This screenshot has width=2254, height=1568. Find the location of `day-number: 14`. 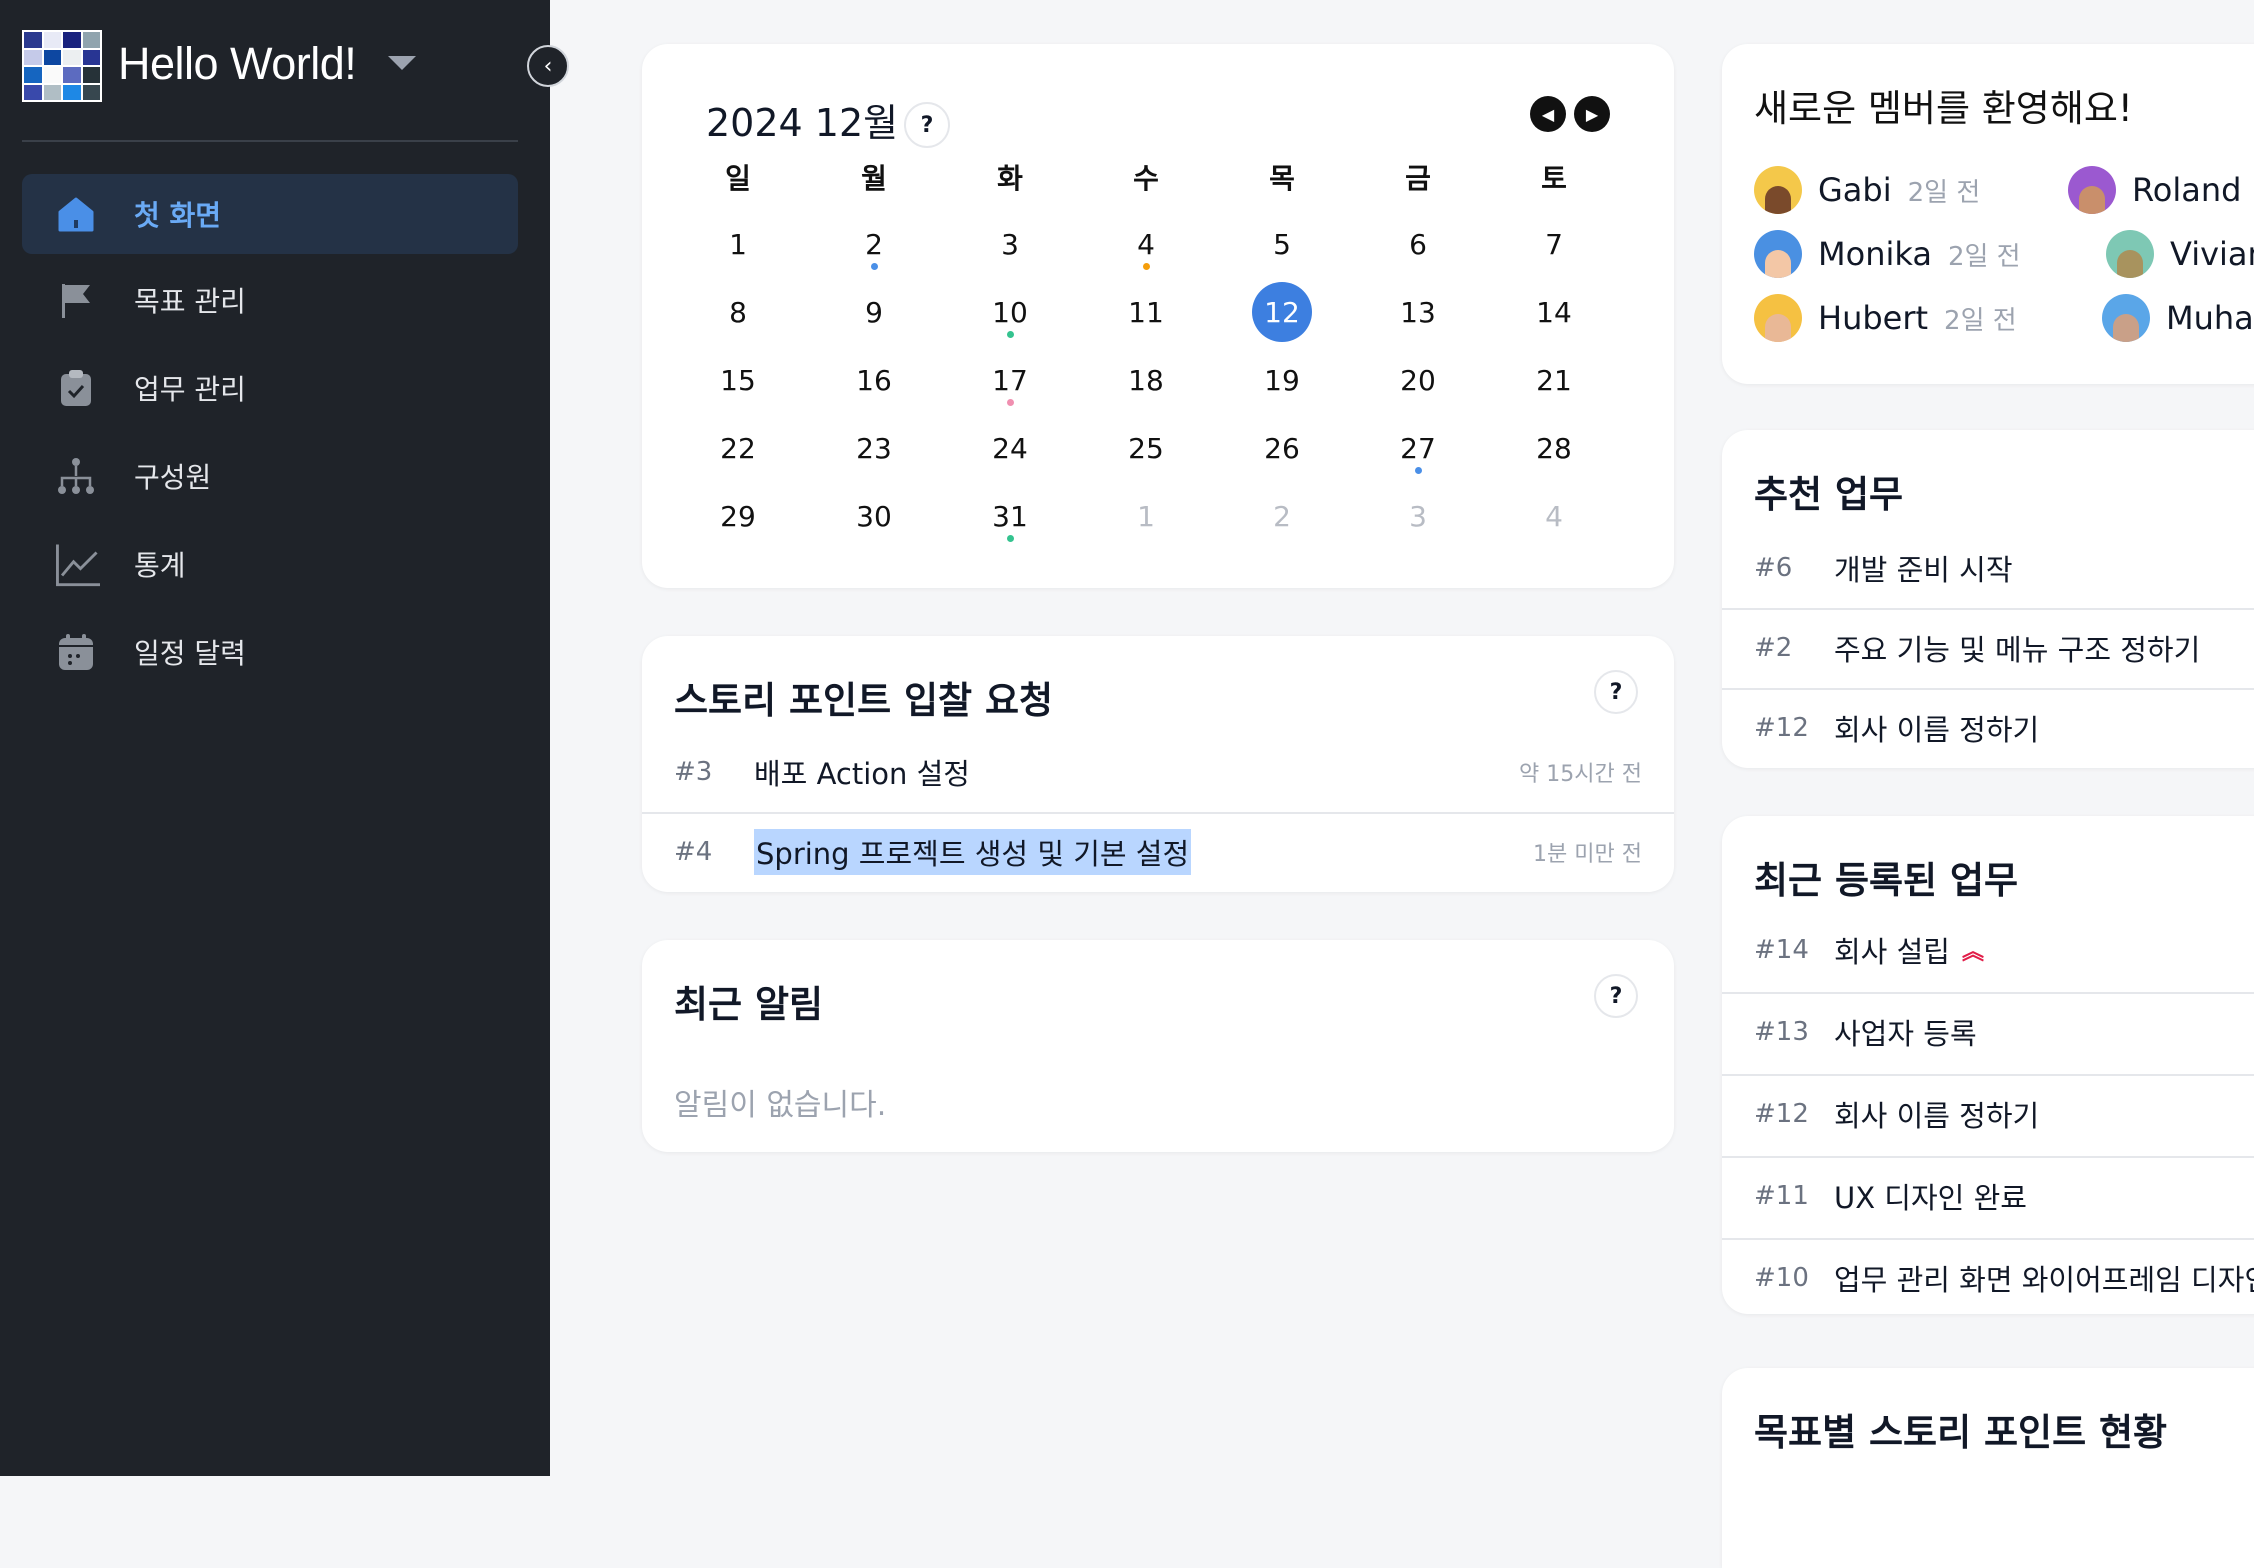

day-number: 14 is located at coordinates (1554, 312).